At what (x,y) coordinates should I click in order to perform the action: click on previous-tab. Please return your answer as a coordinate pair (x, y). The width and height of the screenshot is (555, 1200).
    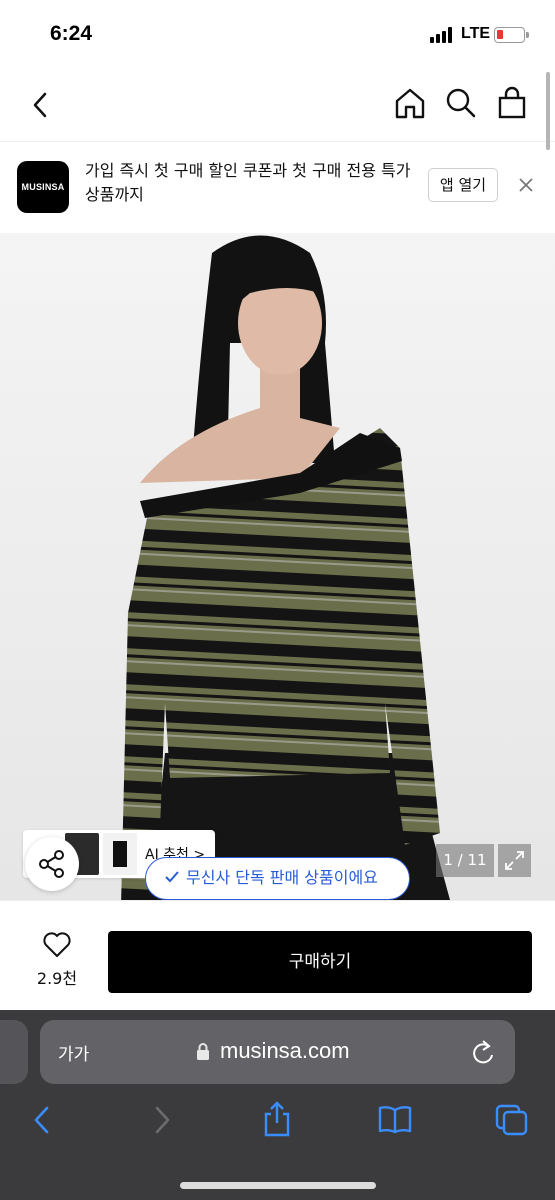
    Looking at the image, I should click on (14, 1052).